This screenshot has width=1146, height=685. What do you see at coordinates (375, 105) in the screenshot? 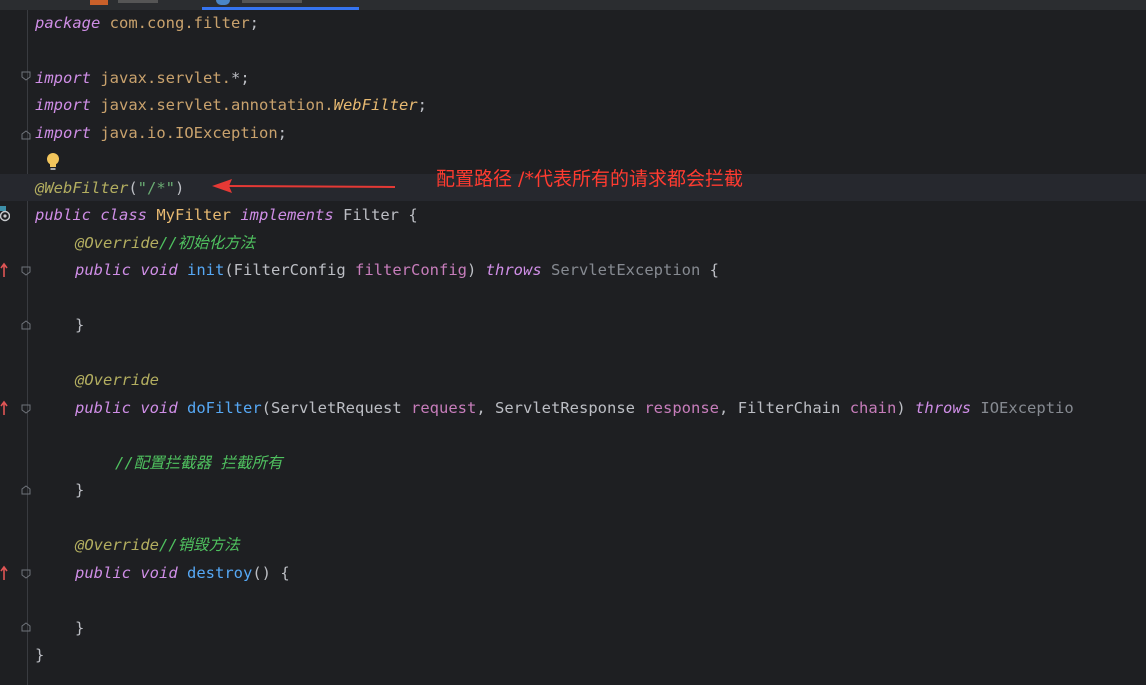
I see `import-class: WebFilter` at bounding box center [375, 105].